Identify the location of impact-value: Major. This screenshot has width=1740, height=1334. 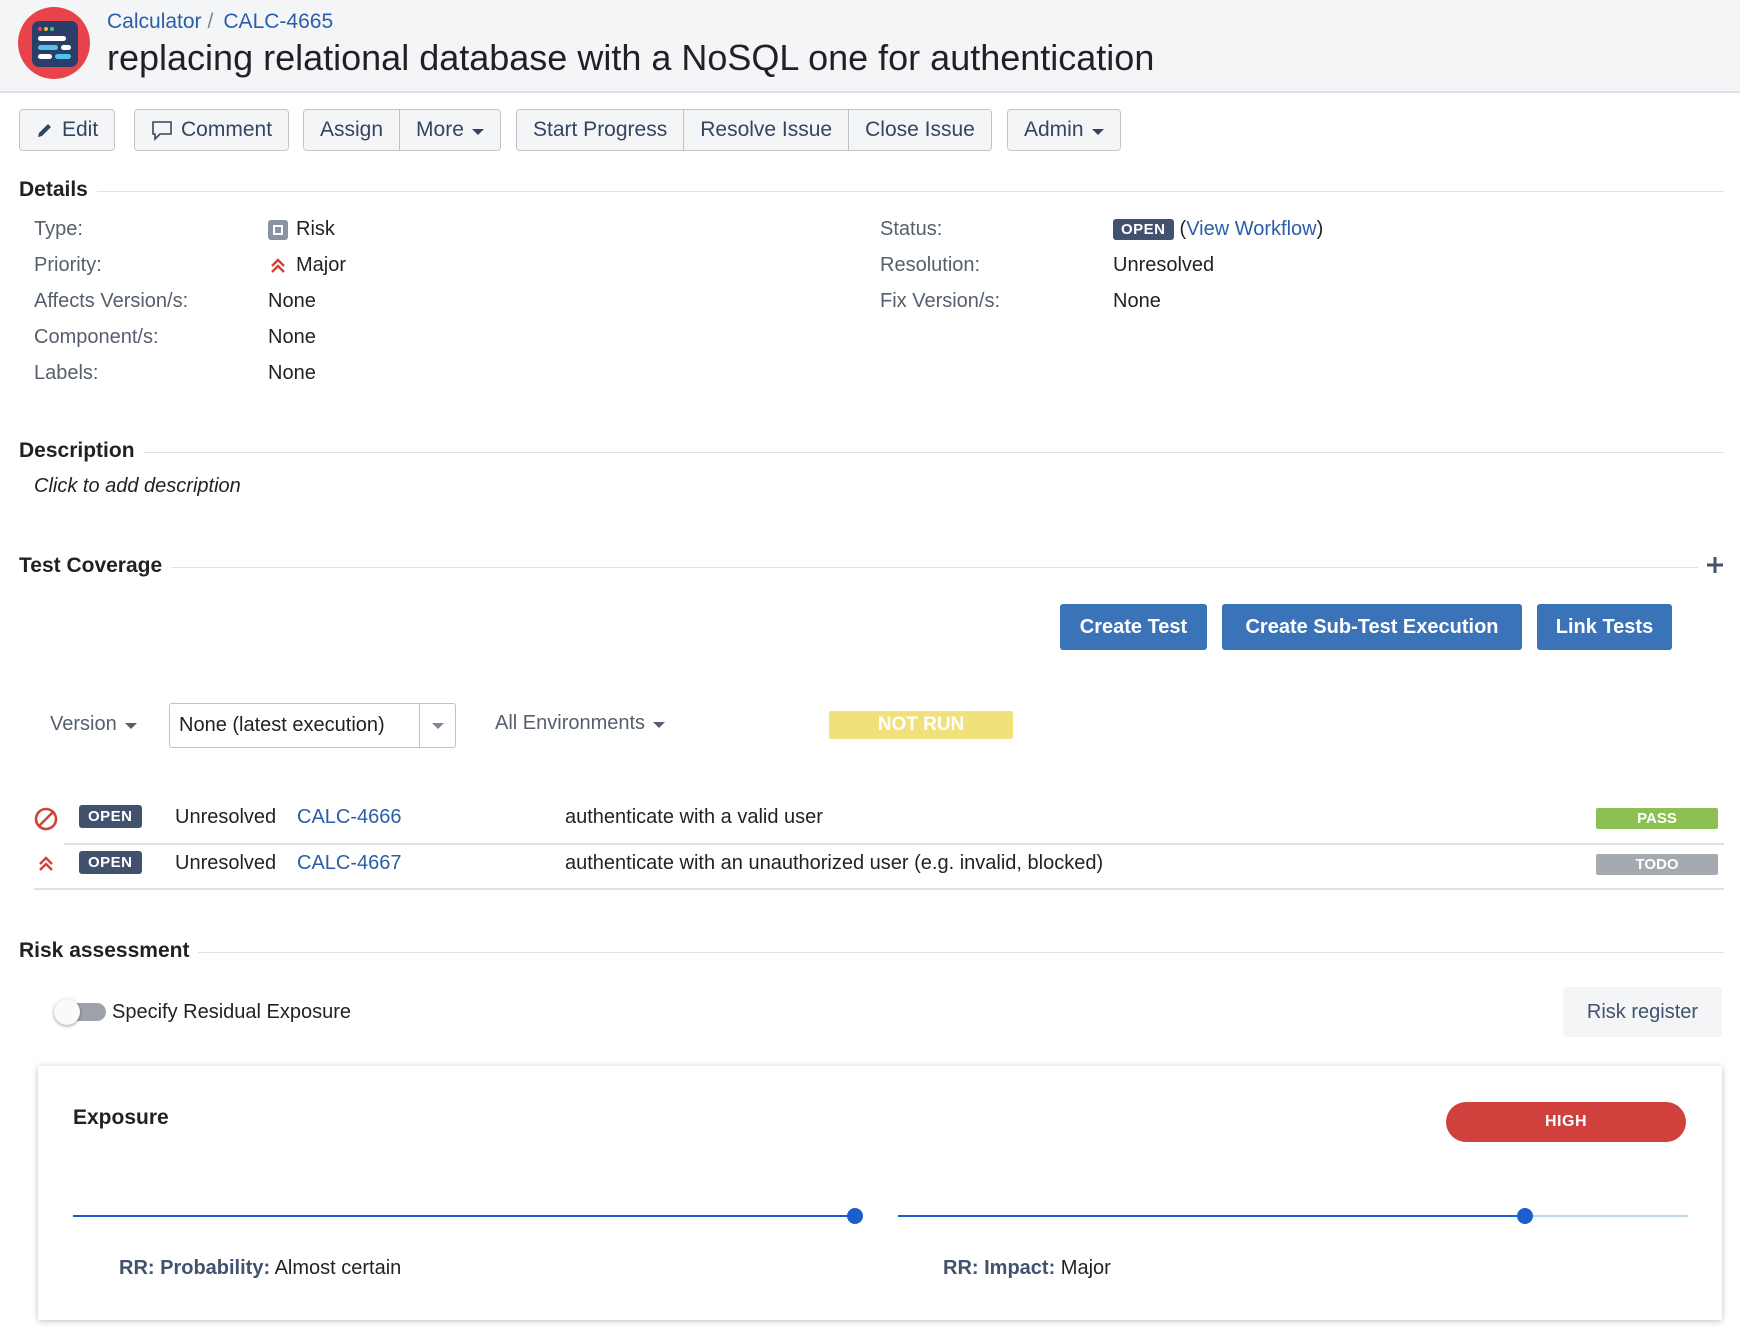
(1085, 1268).